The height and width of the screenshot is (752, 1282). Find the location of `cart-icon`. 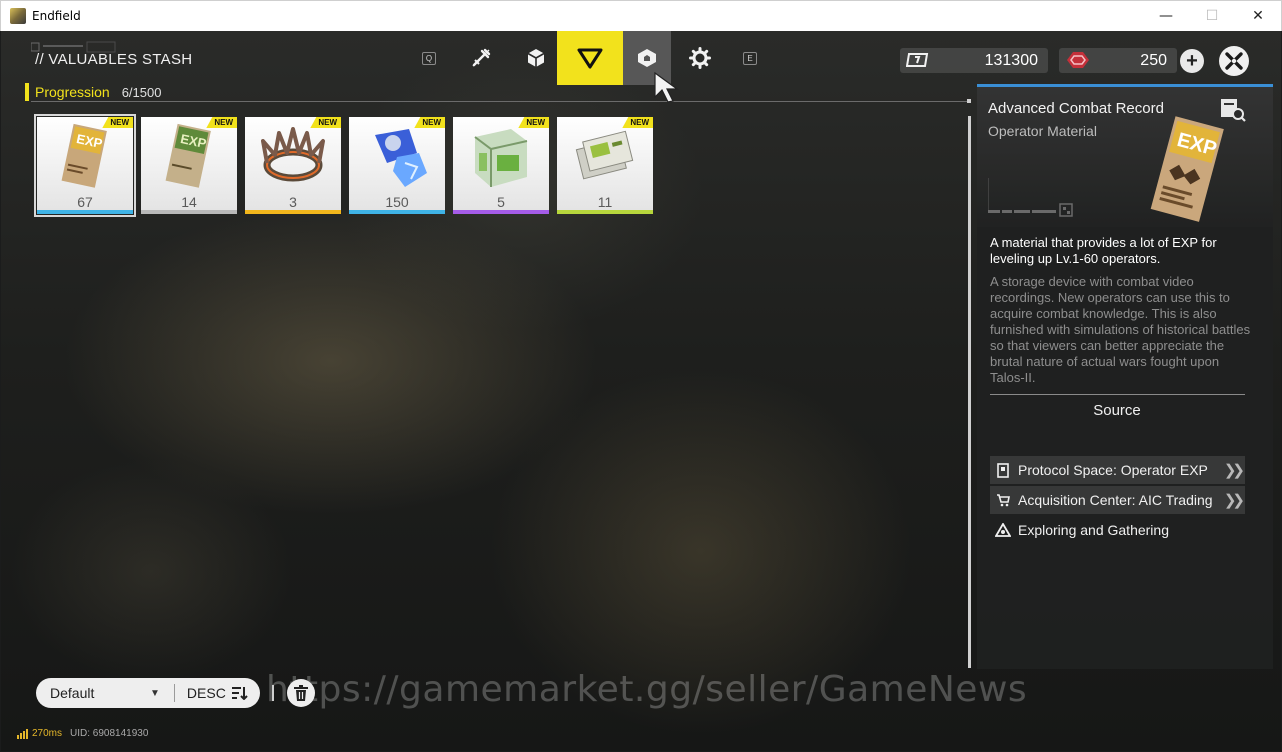

cart-icon is located at coordinates (1003, 500).